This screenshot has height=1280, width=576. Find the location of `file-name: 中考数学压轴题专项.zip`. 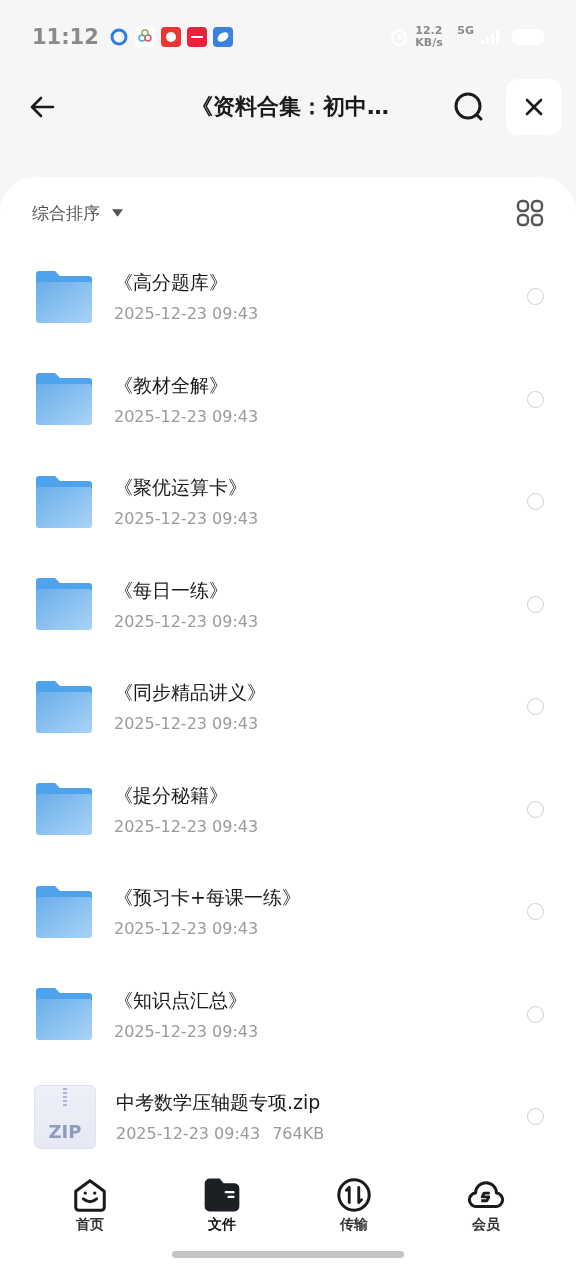

file-name: 中考数学压轴题专项.zip is located at coordinates (219, 1103).